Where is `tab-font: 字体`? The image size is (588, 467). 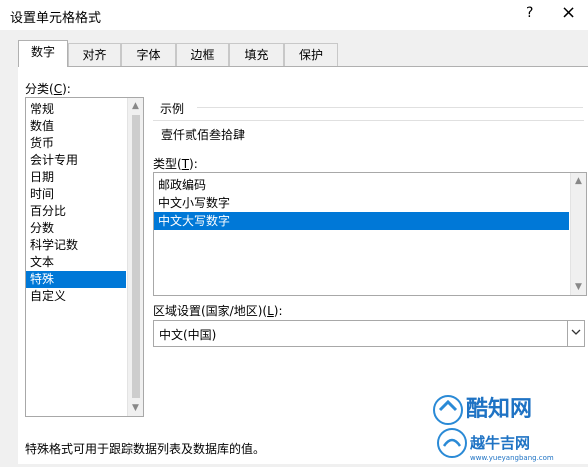 tab-font: 字体 is located at coordinates (148, 54).